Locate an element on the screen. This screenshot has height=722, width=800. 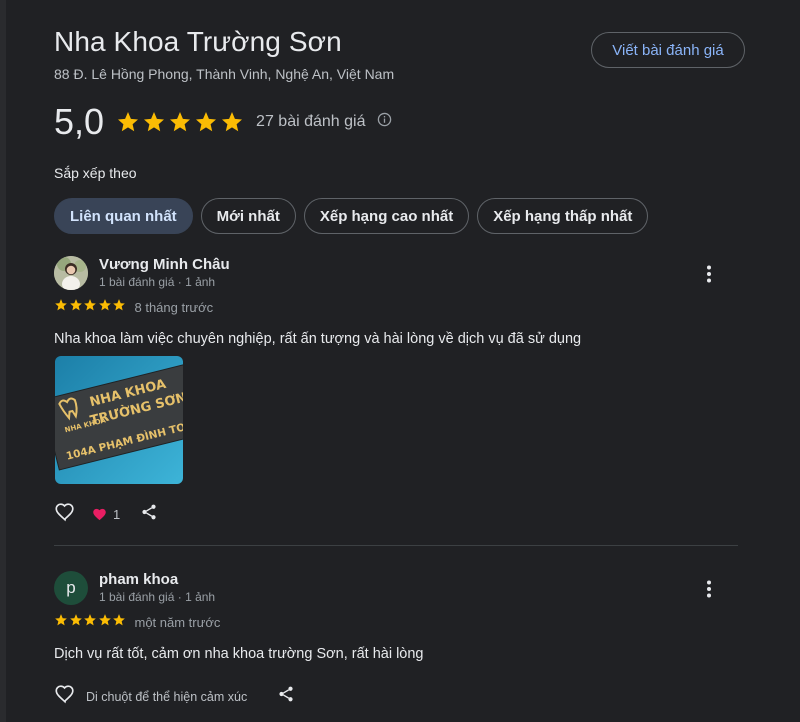
review-time: 8 tháng trước is located at coordinates (174, 307).